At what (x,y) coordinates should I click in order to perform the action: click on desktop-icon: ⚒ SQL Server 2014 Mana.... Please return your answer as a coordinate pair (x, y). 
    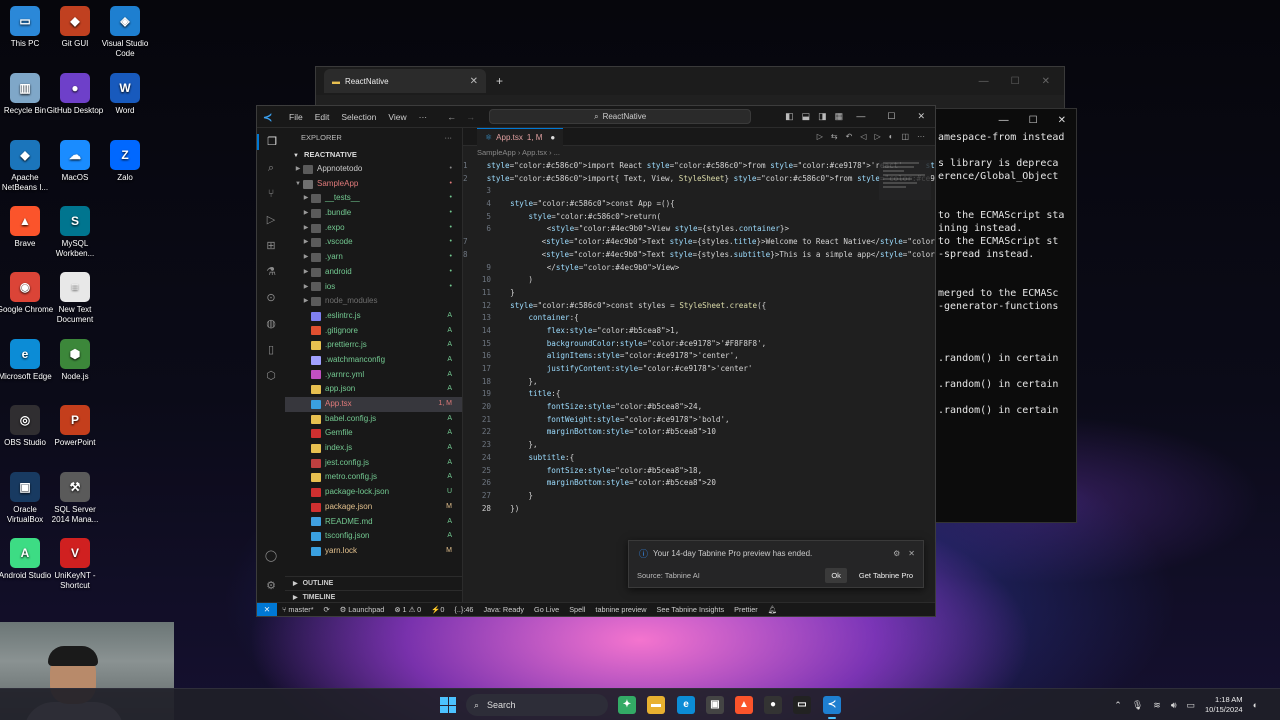
    Looking at the image, I should click on (75, 498).